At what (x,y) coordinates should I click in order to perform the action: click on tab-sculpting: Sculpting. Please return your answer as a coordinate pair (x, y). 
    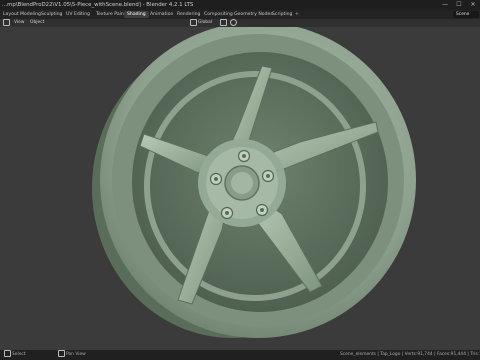
    Looking at the image, I should click on (51, 14).